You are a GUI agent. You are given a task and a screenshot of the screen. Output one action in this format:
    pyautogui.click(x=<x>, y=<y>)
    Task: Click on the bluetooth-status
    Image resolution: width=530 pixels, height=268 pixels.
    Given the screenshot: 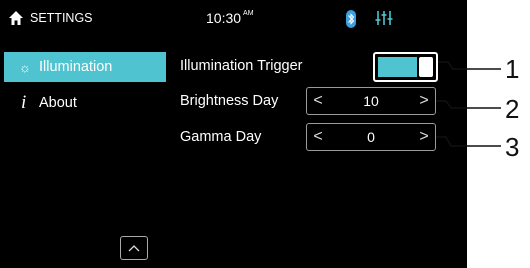 What is the action you would take?
    pyautogui.click(x=351, y=19)
    